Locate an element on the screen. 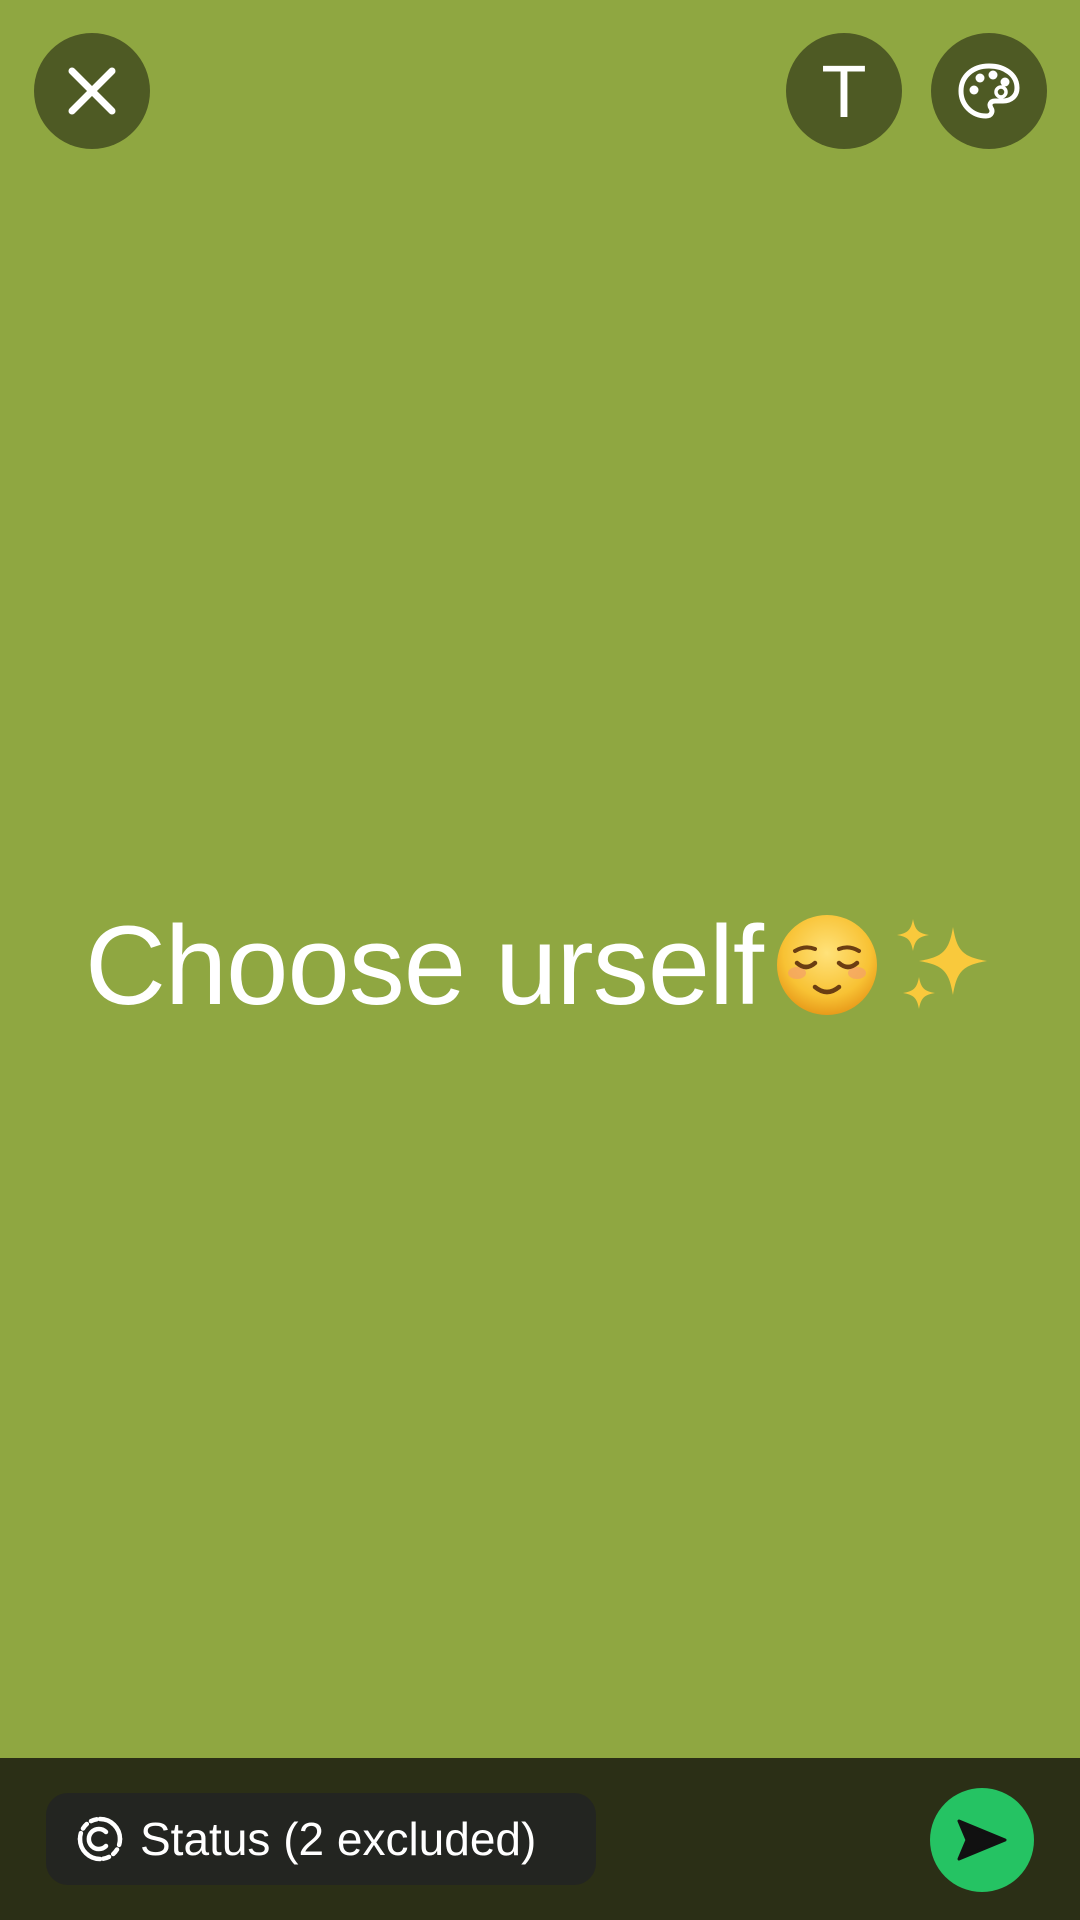  text-t-icon: T is located at coordinates (844, 91).